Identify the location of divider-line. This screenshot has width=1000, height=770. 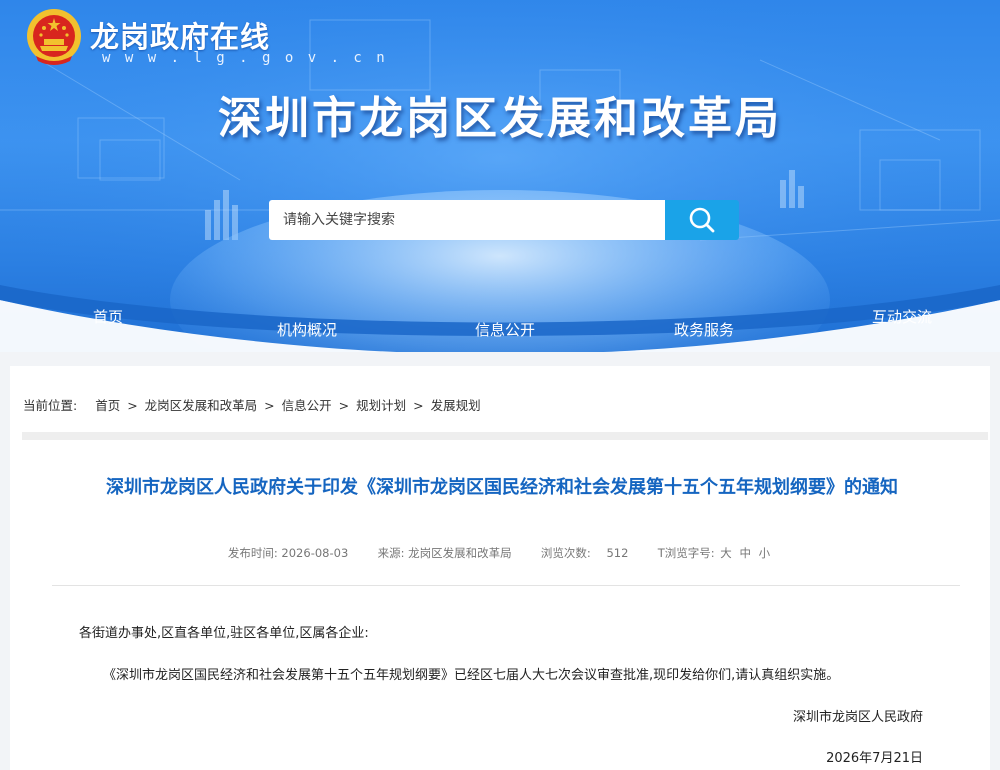
(506, 585).